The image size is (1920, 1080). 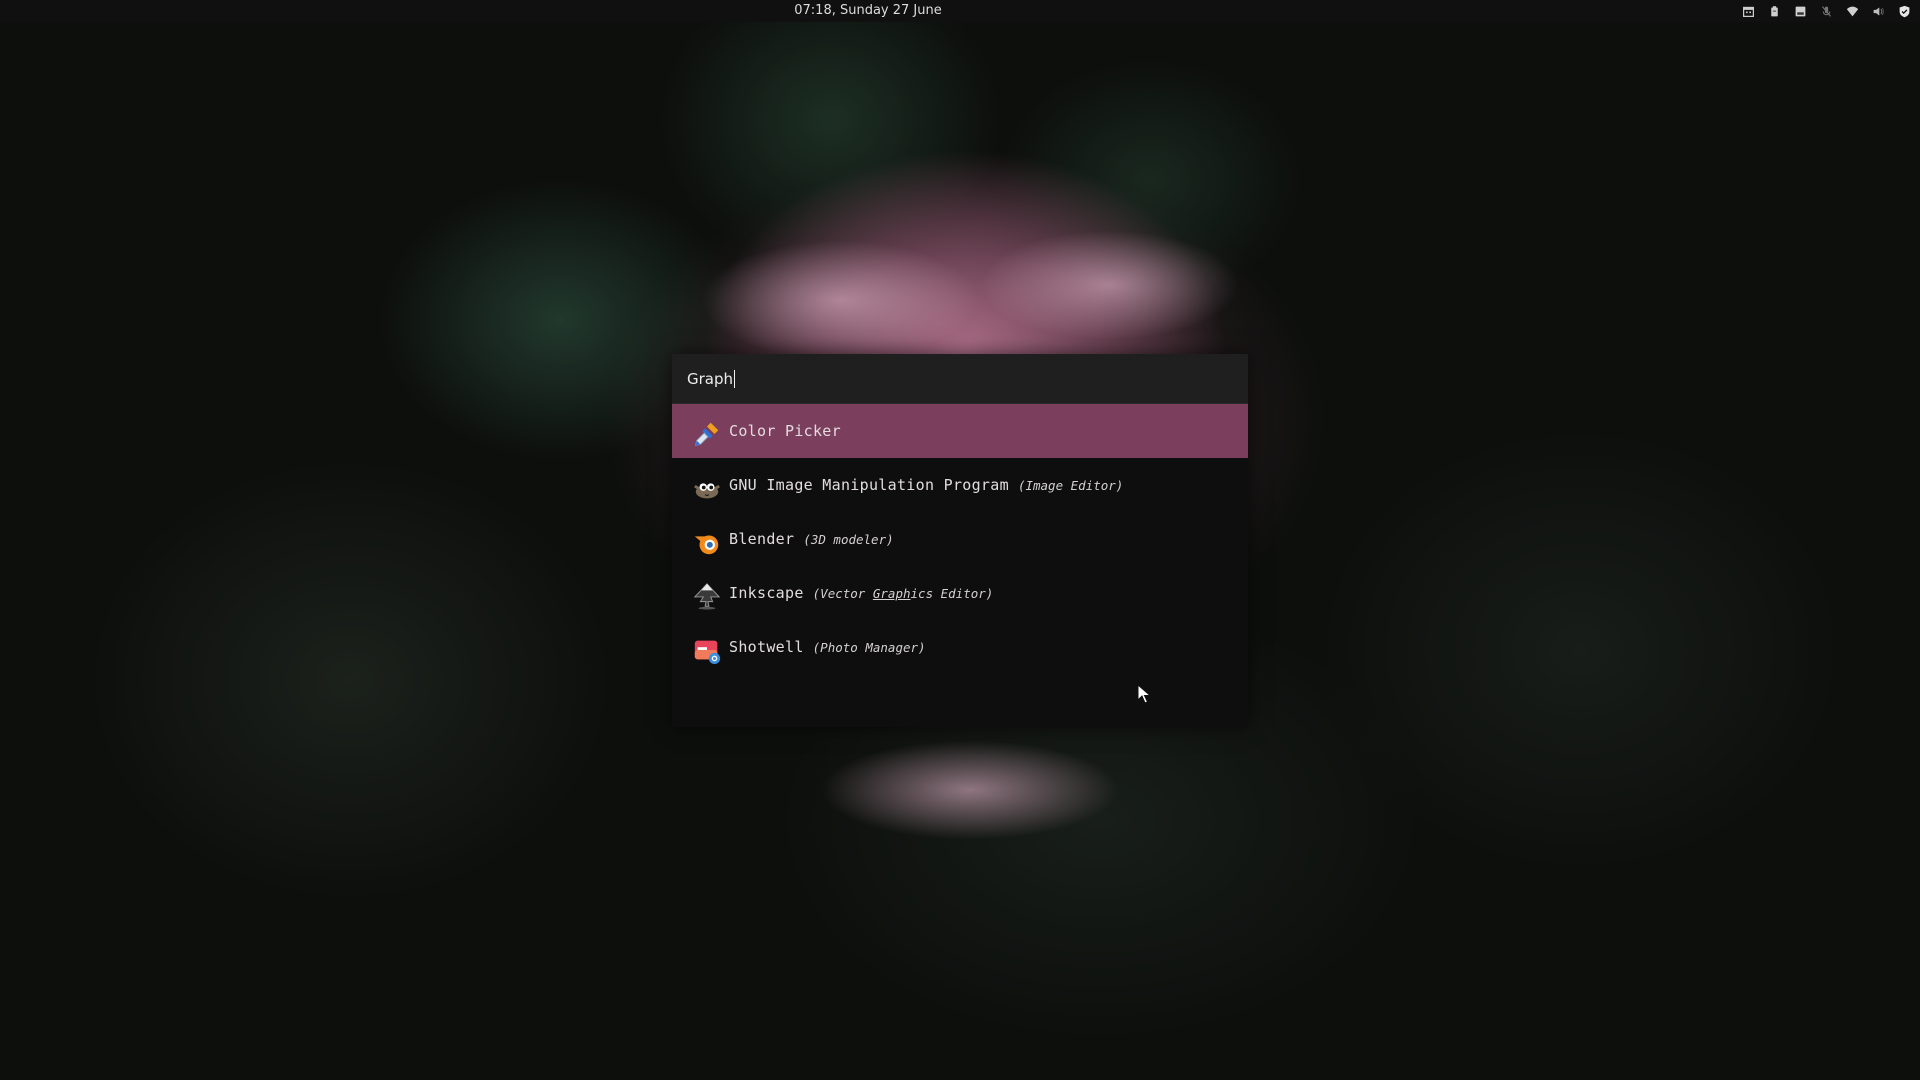 I want to click on clipboard-icon, so click(x=1774, y=11).